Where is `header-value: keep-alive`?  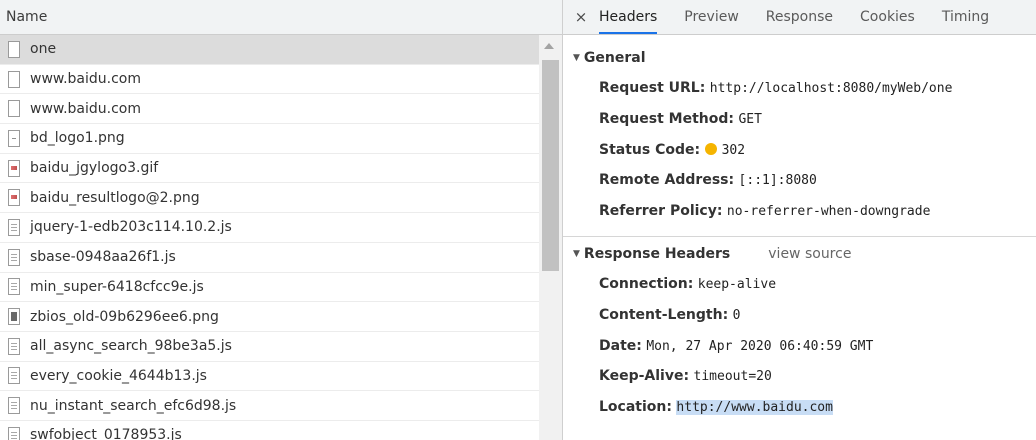 header-value: keep-alive is located at coordinates (737, 284).